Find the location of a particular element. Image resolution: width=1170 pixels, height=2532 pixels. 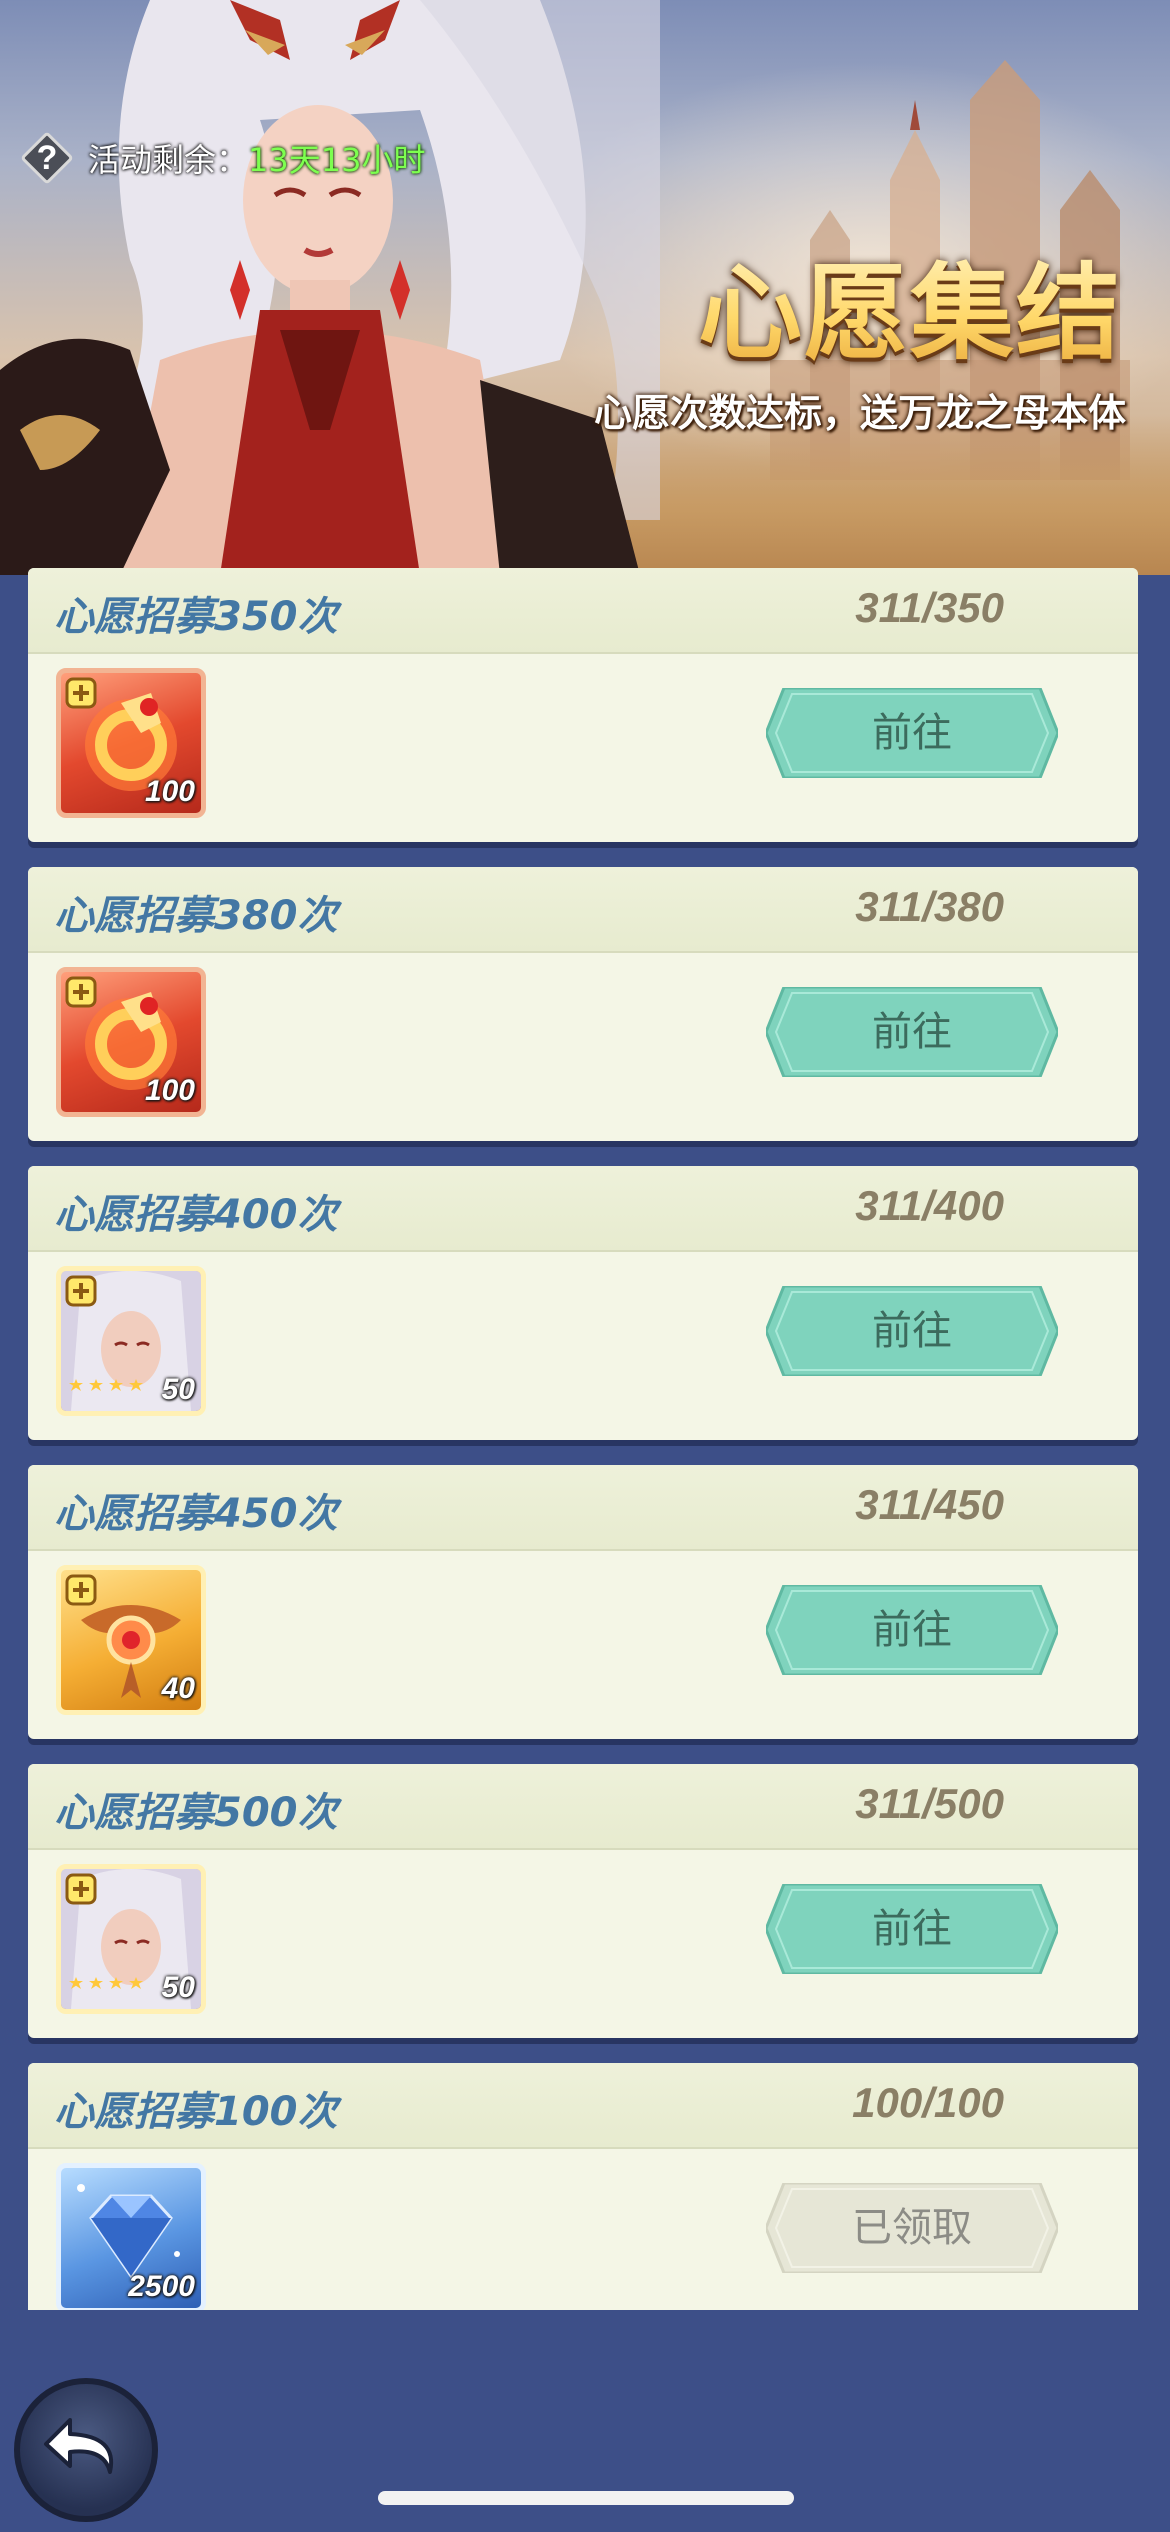

task-title: 心愿招募350次 is located at coordinates (196, 617).